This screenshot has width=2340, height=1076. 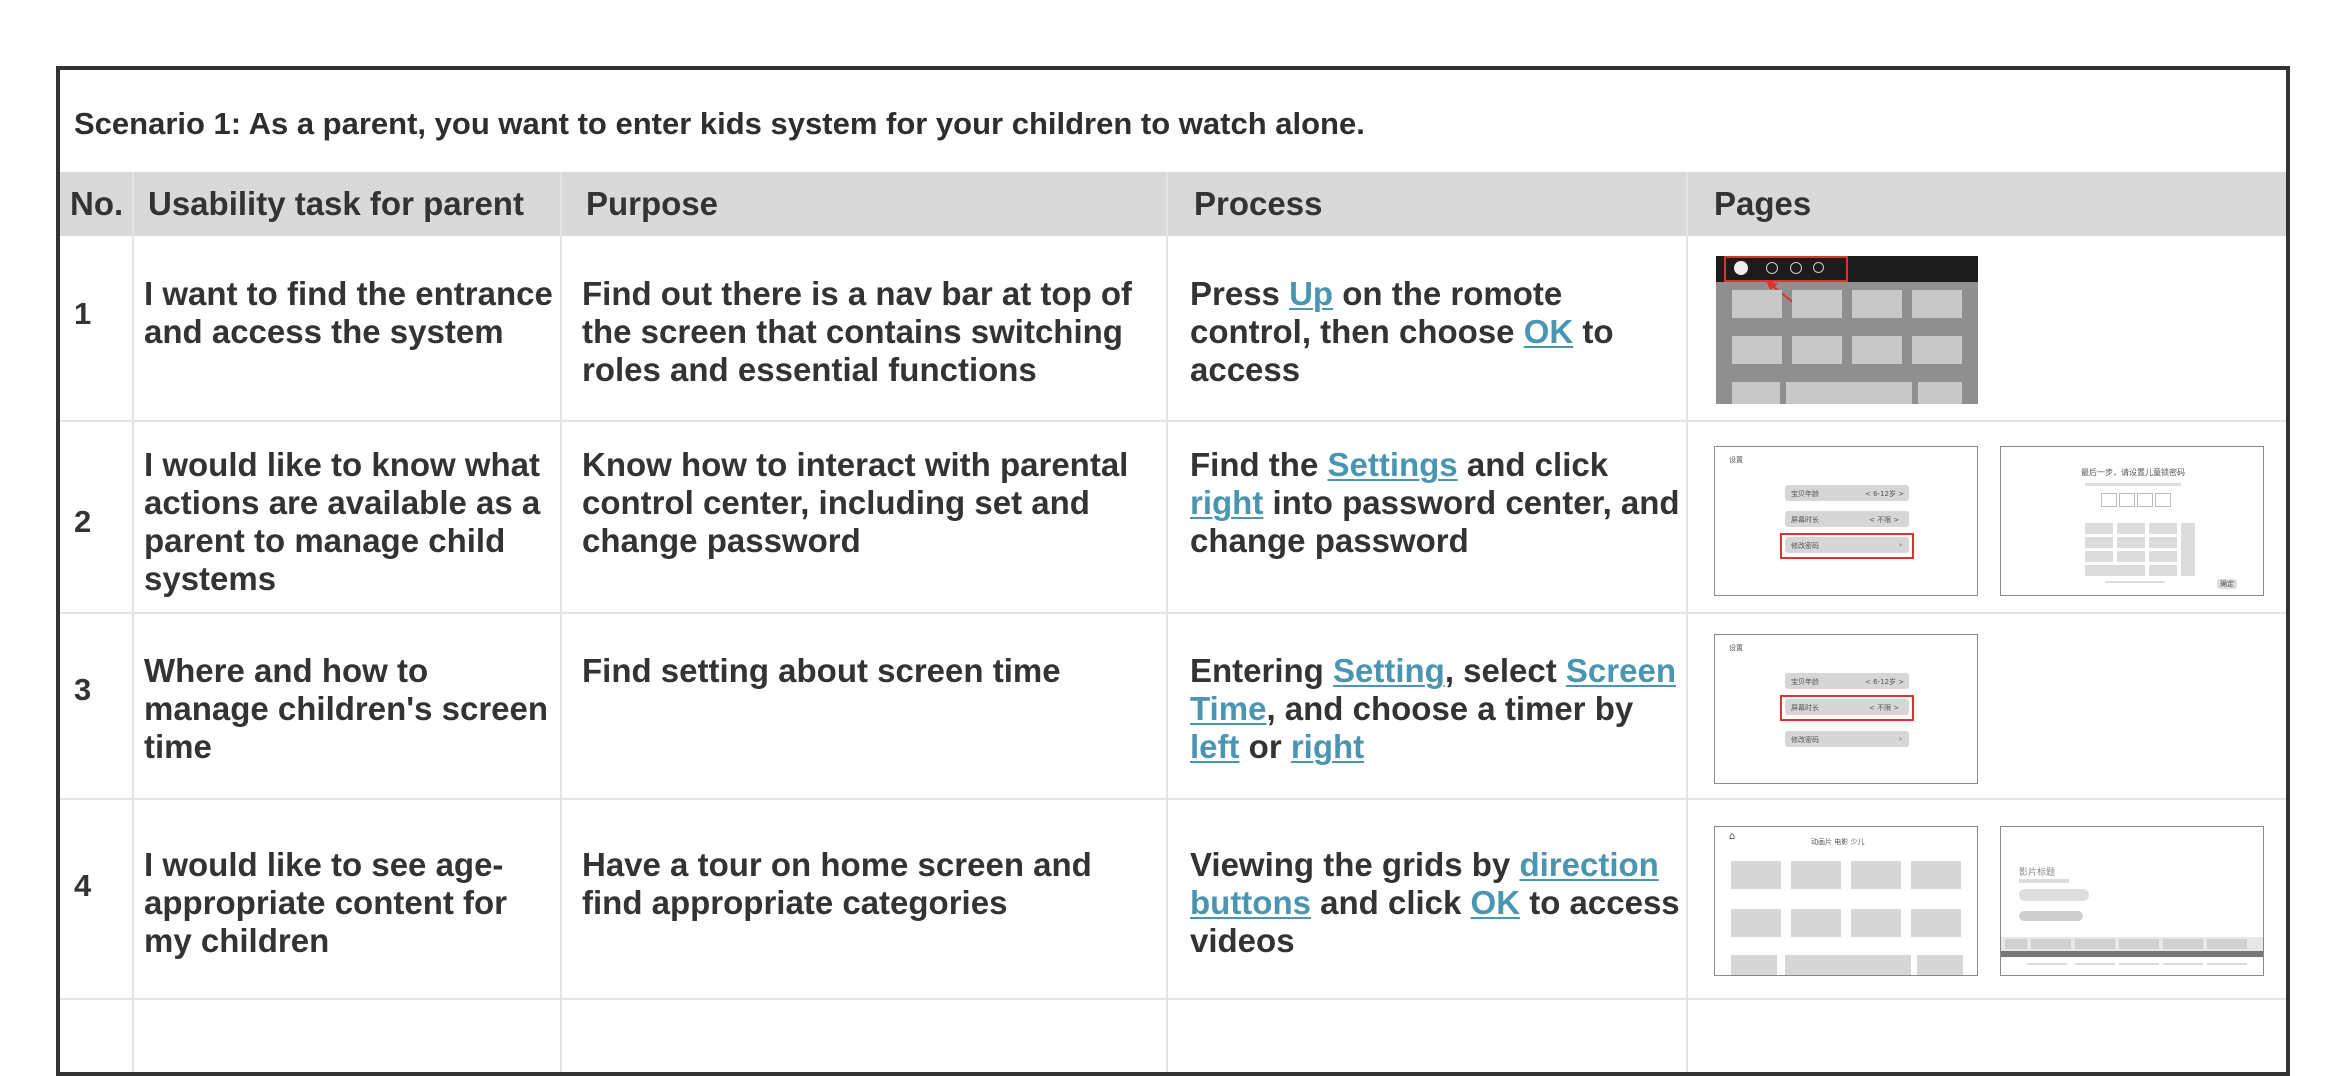 I want to click on thumb-label: 修改密码, so click(x=1805, y=740).